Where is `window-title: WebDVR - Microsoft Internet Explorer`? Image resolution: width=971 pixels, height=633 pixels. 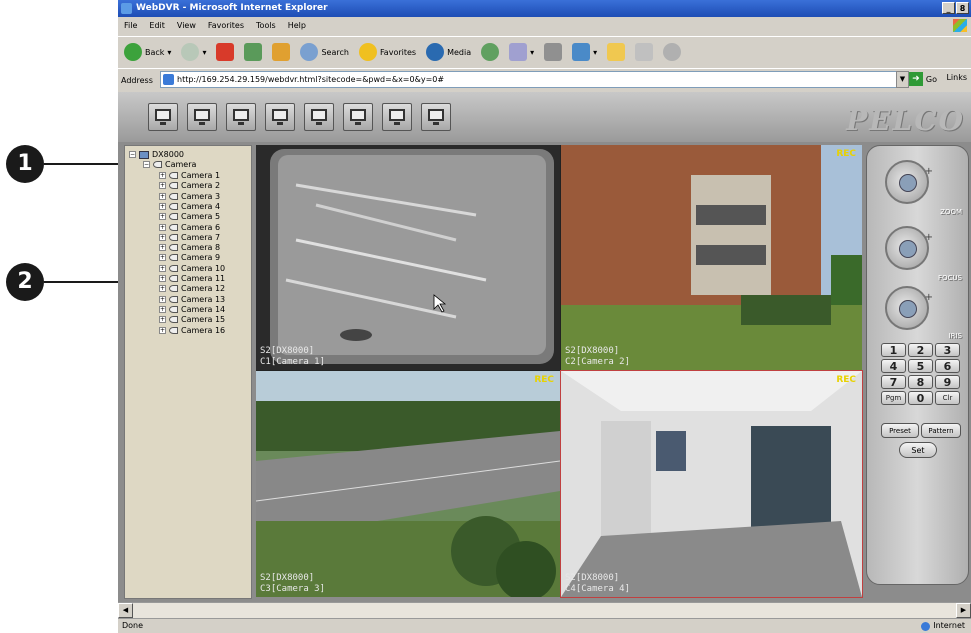 window-title: WebDVR - Microsoft Internet Explorer is located at coordinates (232, 8).